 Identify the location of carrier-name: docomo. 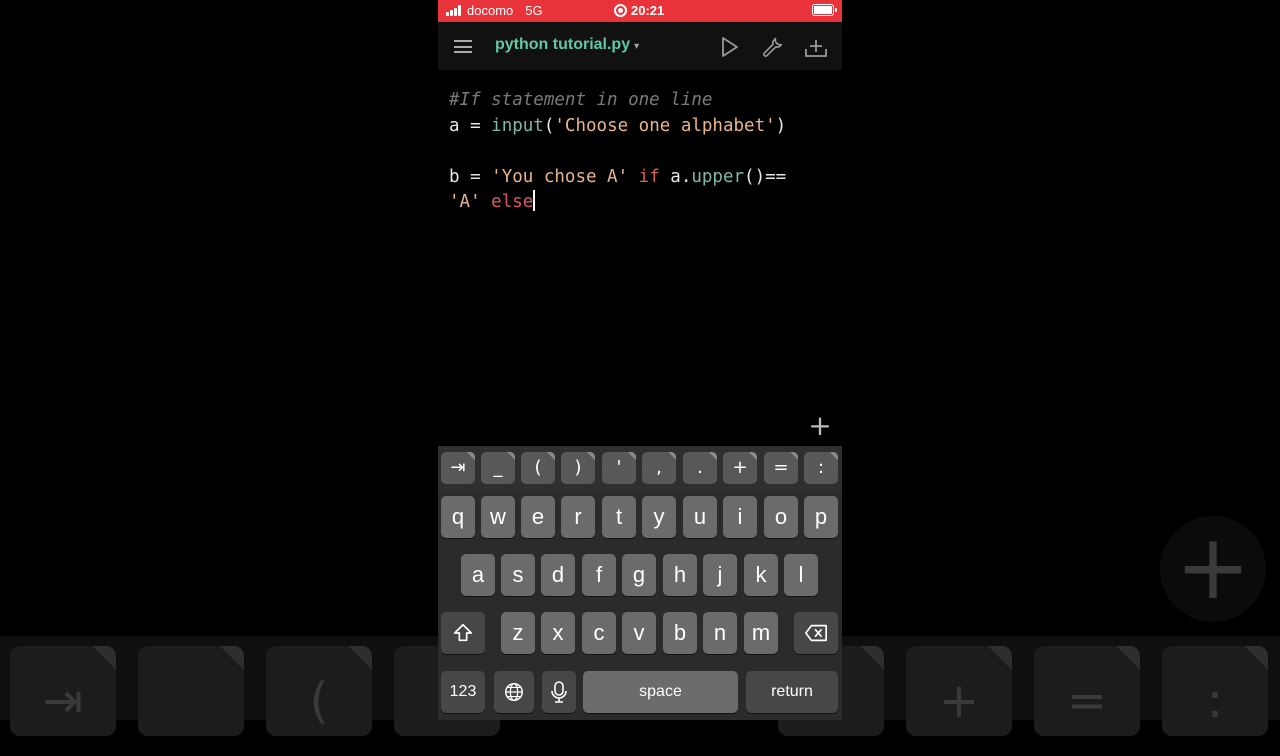
(490, 10).